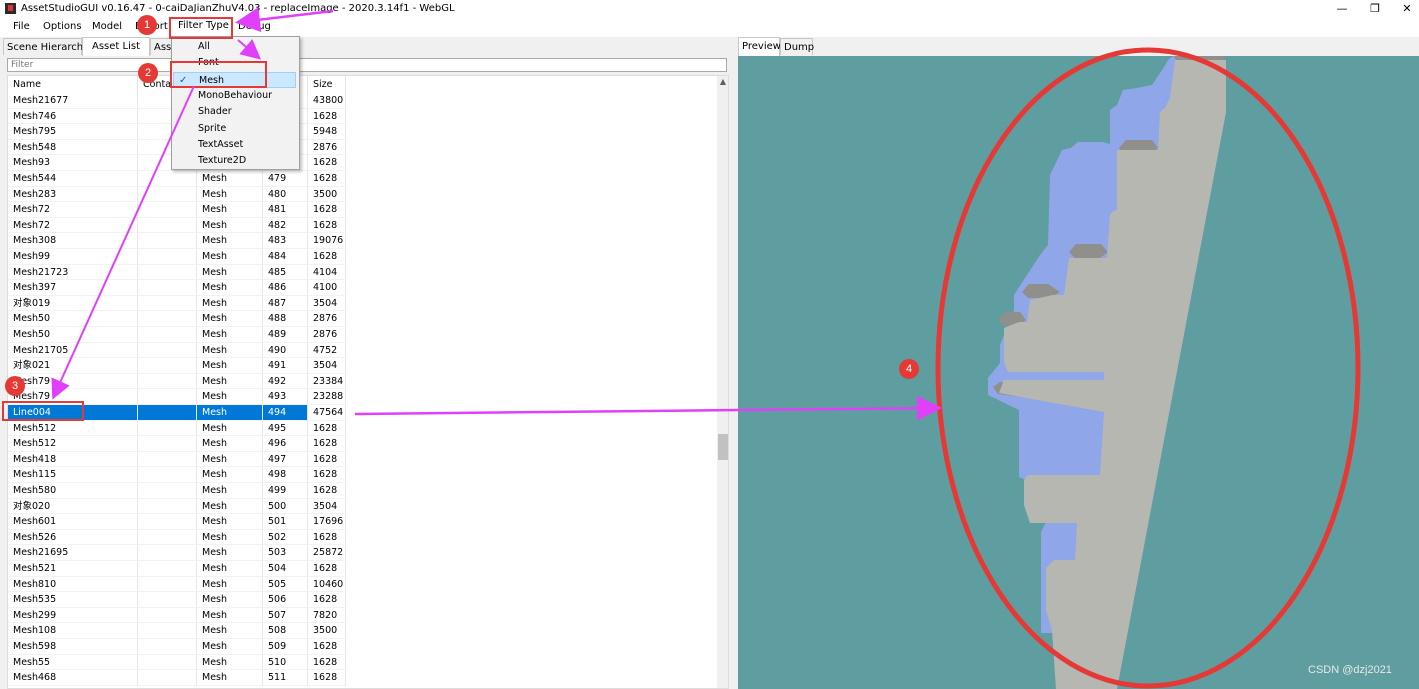 This screenshot has height=689, width=1419. I want to click on tab-scene-hierarchy: Scene Hierarchy, so click(46, 46).